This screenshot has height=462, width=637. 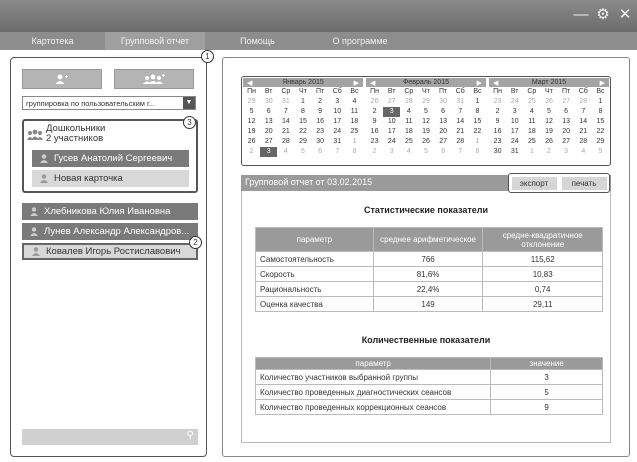 I want to click on user-list-item: Хлебникова Юлия Ивановна, so click(x=110, y=211).